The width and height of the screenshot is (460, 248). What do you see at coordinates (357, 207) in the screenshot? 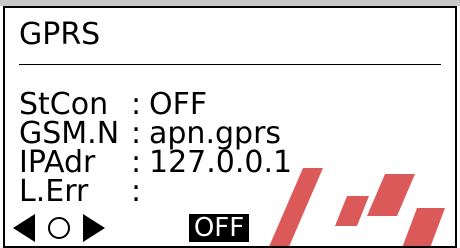
I see `watermark-mark` at bounding box center [357, 207].